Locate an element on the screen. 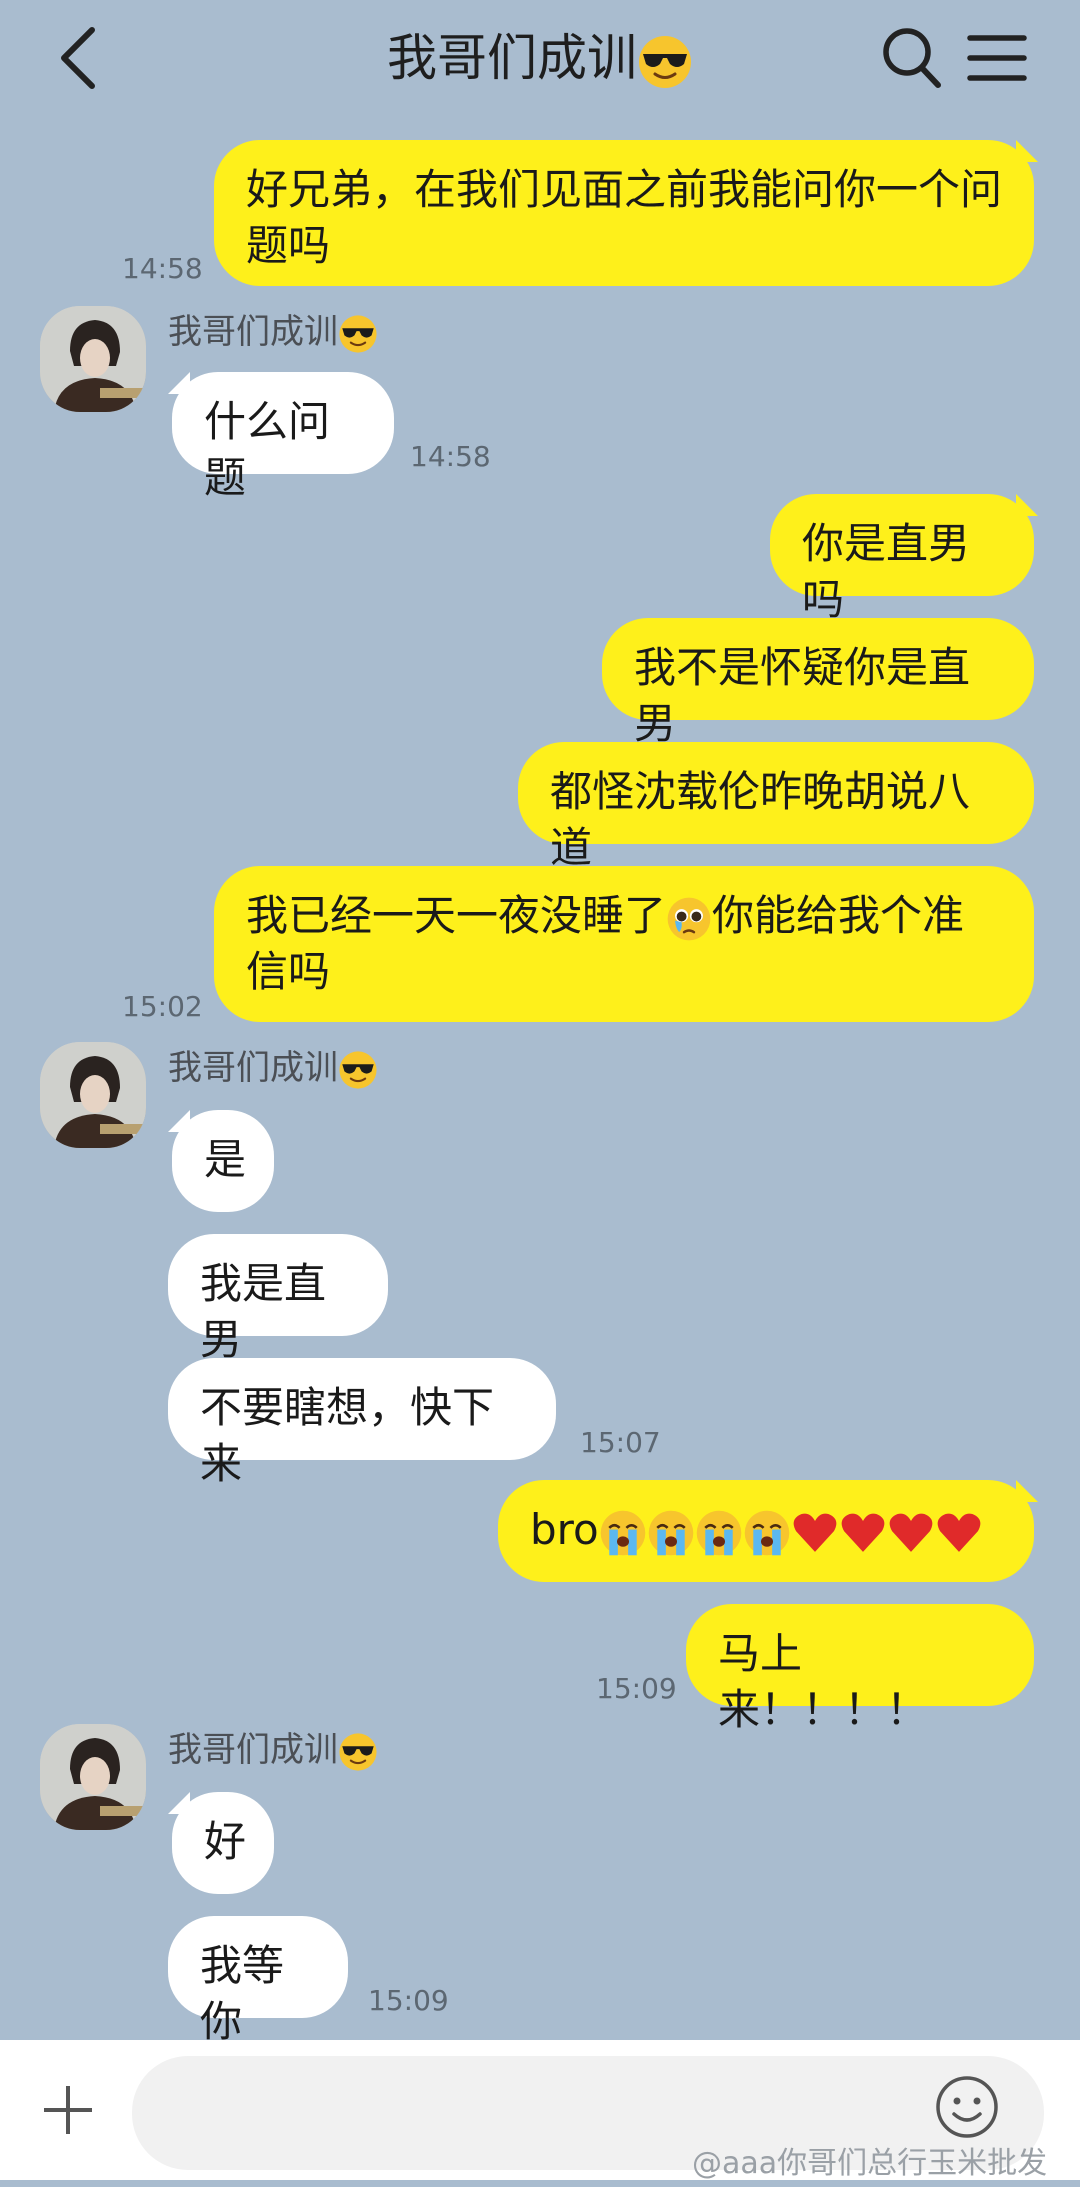 The width and height of the screenshot is (1080, 2187). message-text: 我已经一天一夜没睡了 is located at coordinates (456, 915).